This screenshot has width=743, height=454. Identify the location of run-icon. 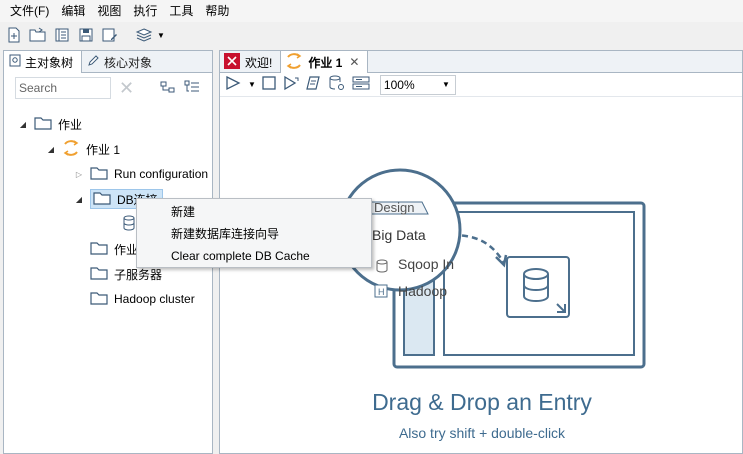
(233, 84).